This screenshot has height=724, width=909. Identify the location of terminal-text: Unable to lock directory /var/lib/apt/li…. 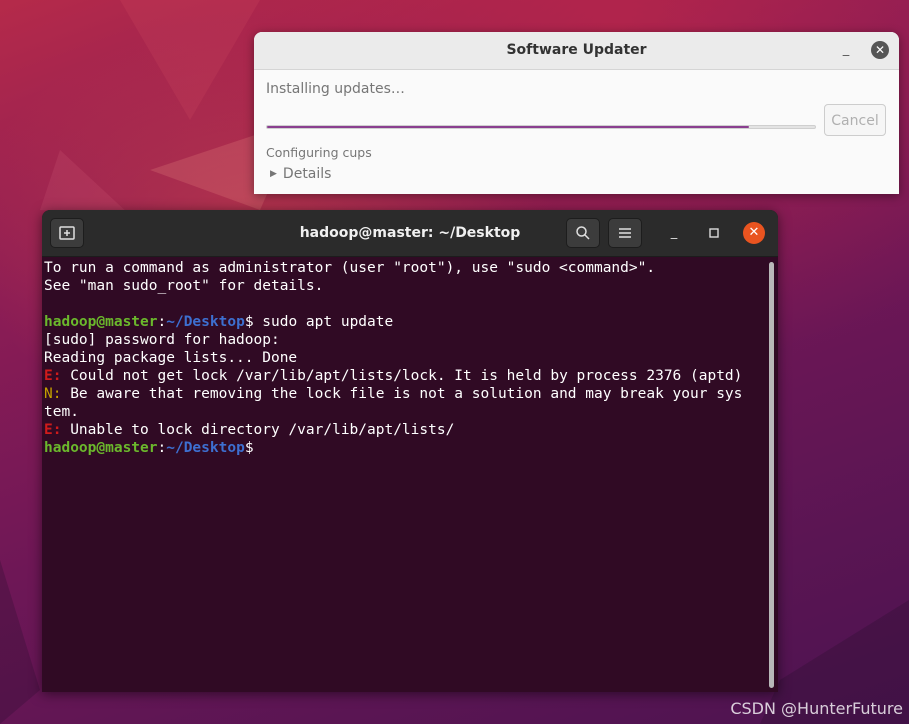
(258, 430).